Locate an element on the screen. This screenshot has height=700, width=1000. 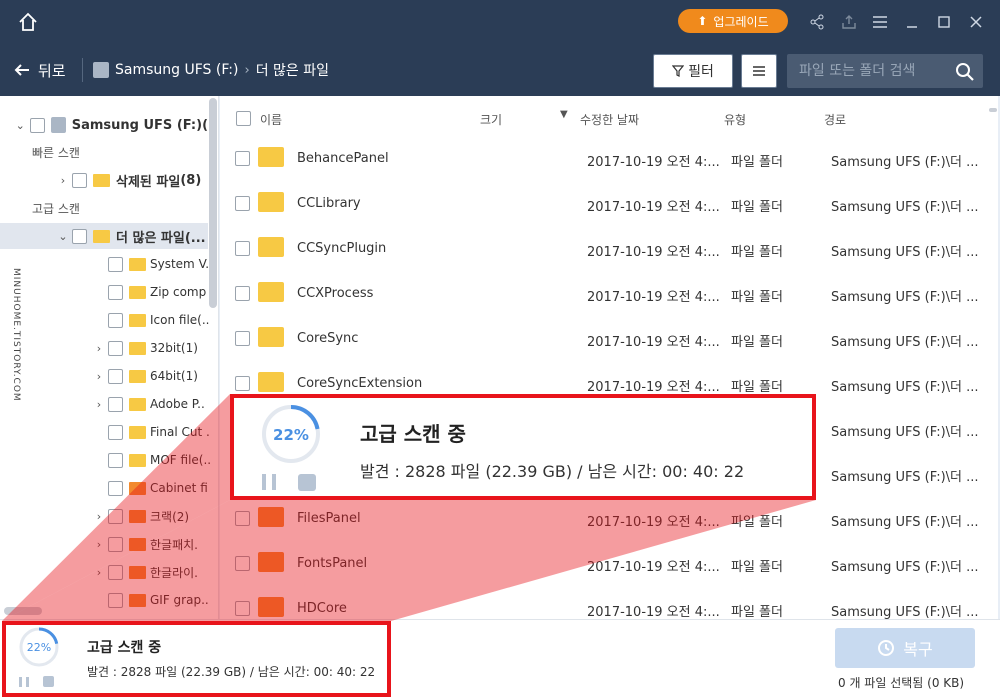
back-button: 뒤로 is located at coordinates (40, 70).